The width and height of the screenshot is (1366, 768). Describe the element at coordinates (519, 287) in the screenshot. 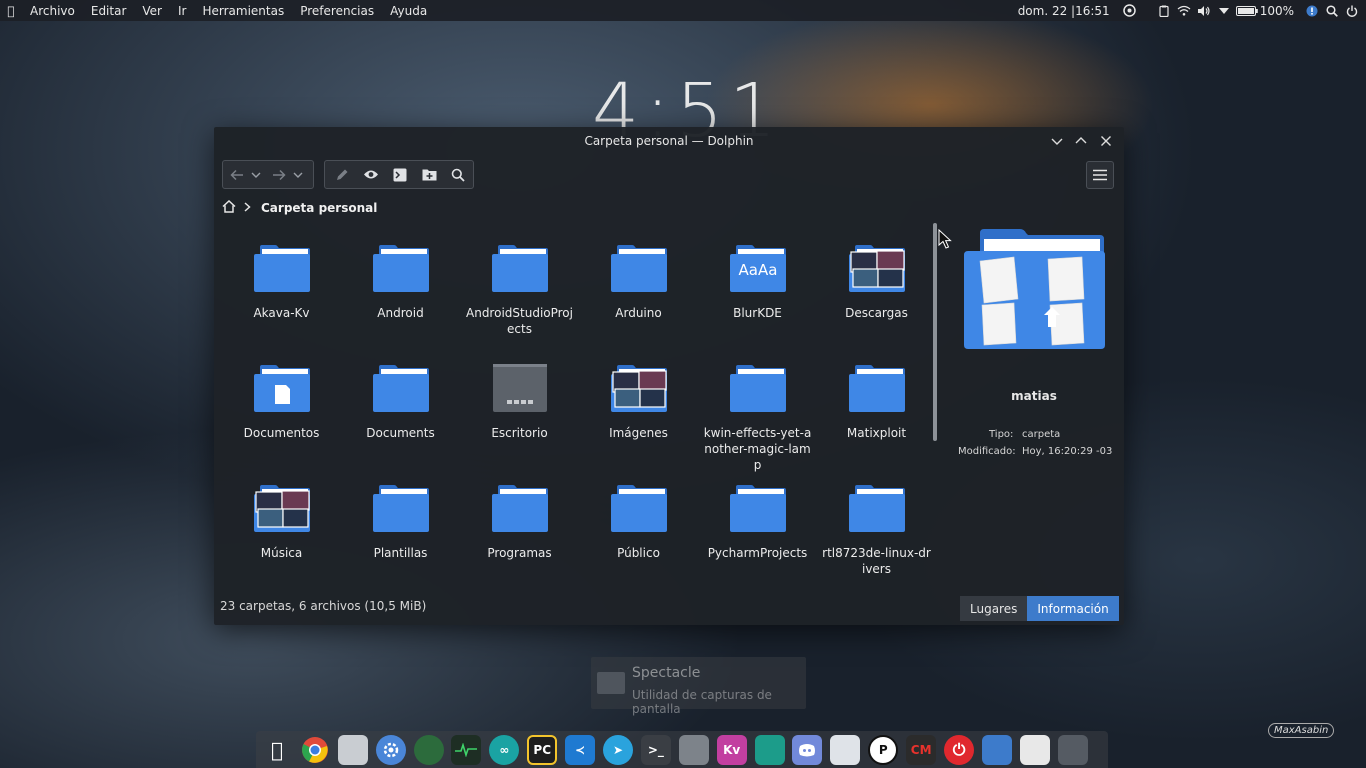

I see `file-item: AndroidStudioProjects` at that location.